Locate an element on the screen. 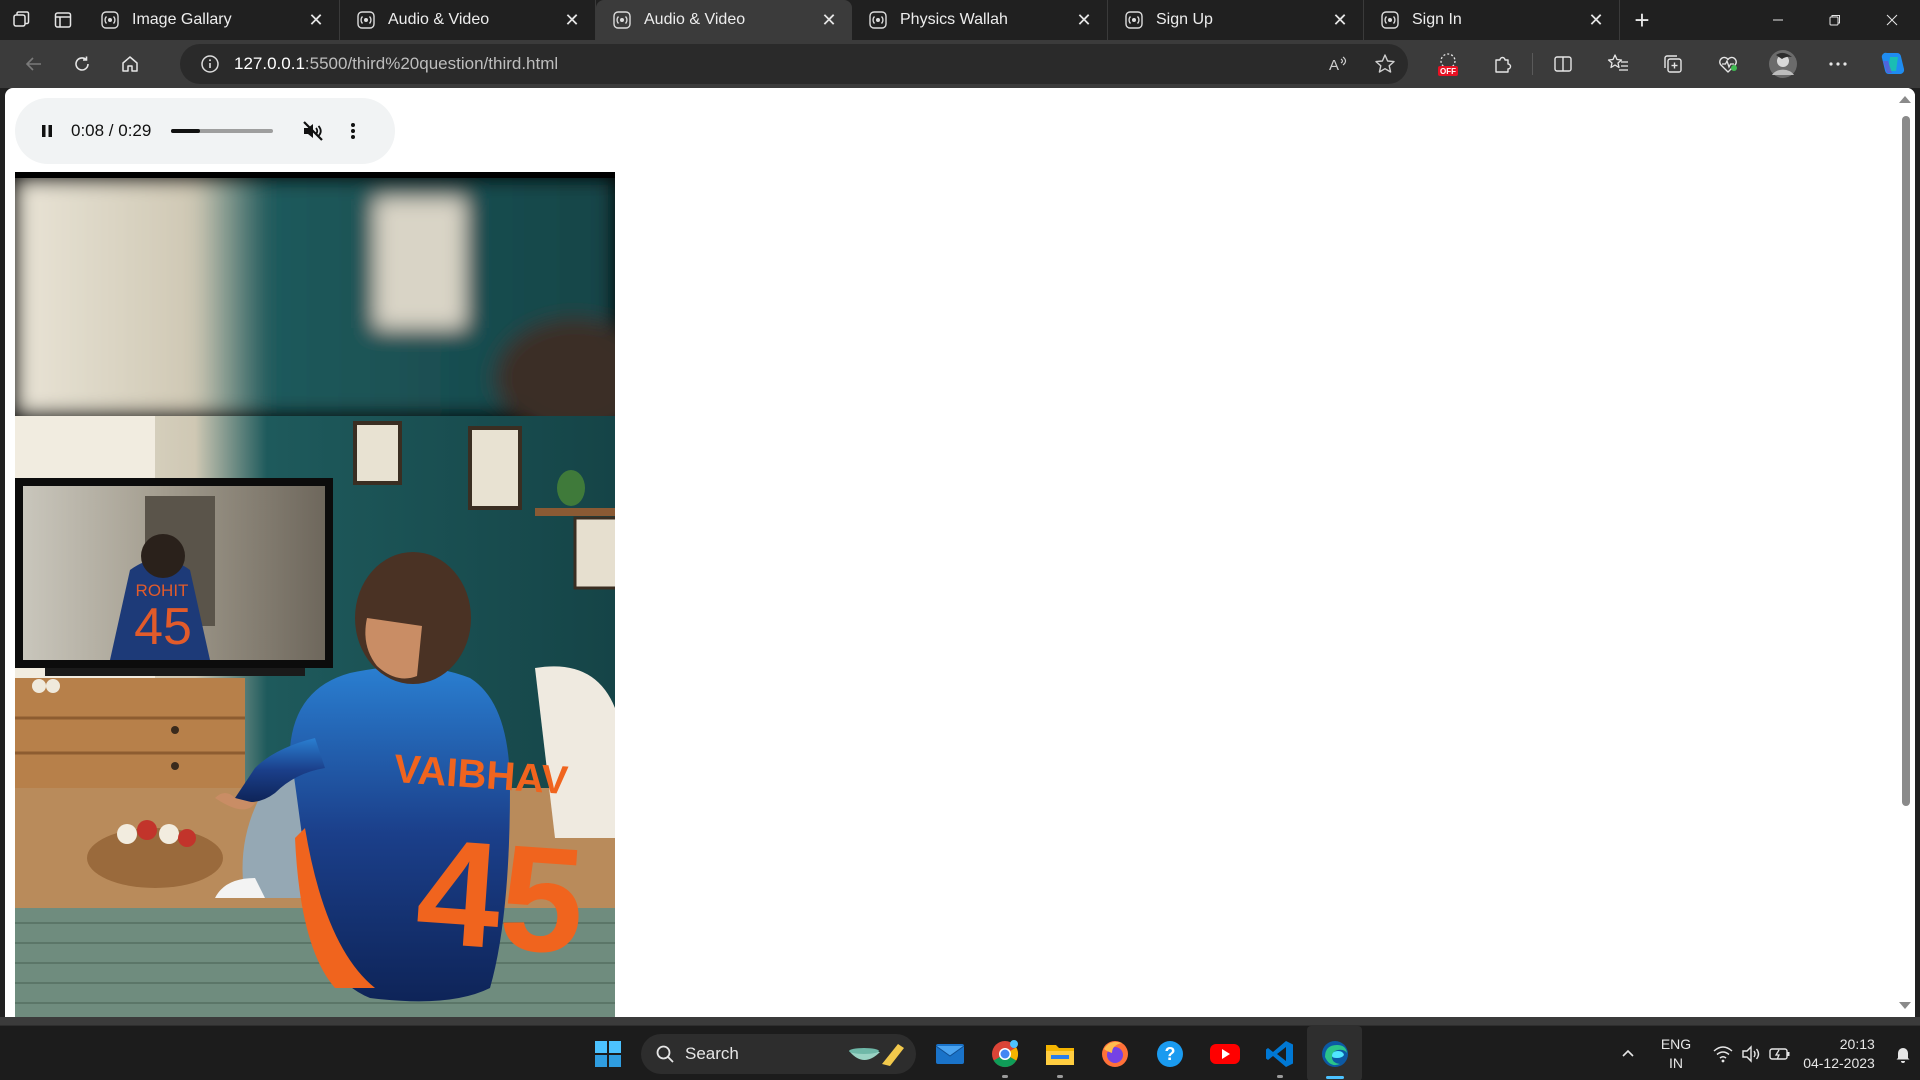 This screenshot has width=1920, height=1080. taskbar-chrome is located at coordinates (1004, 1053).